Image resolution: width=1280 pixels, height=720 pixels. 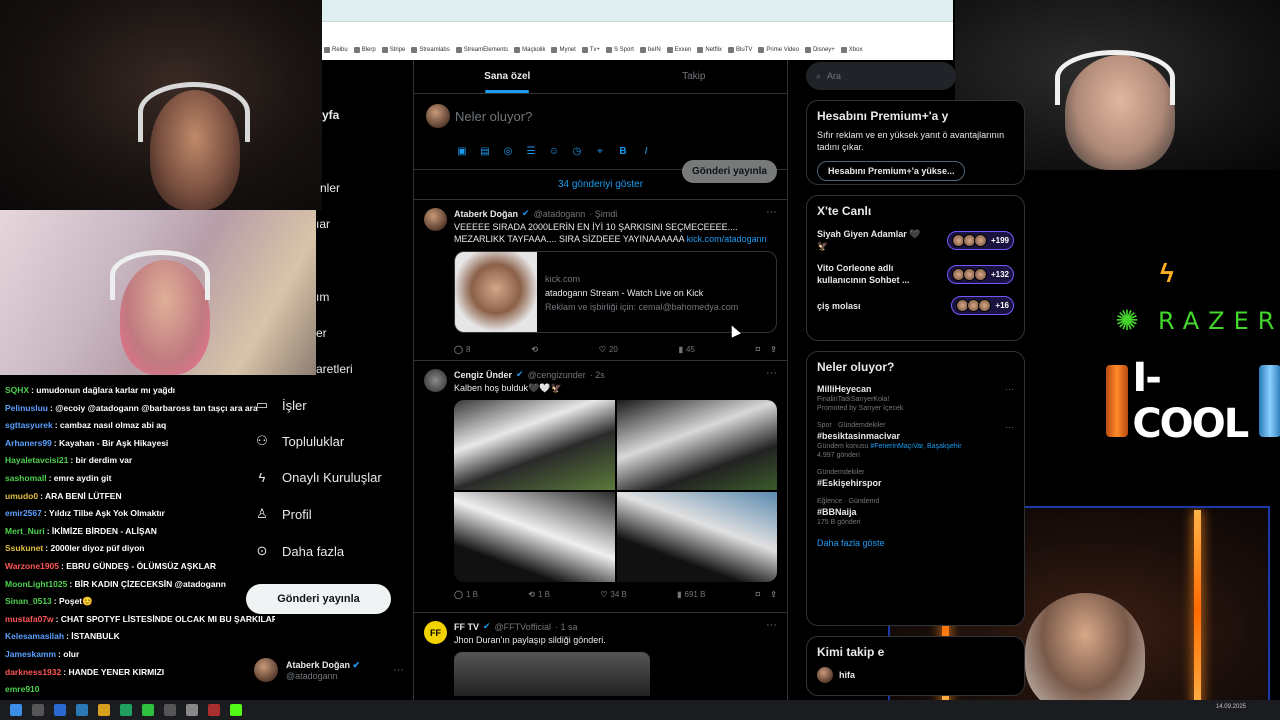 I want to click on media-grid, so click(x=615, y=491).